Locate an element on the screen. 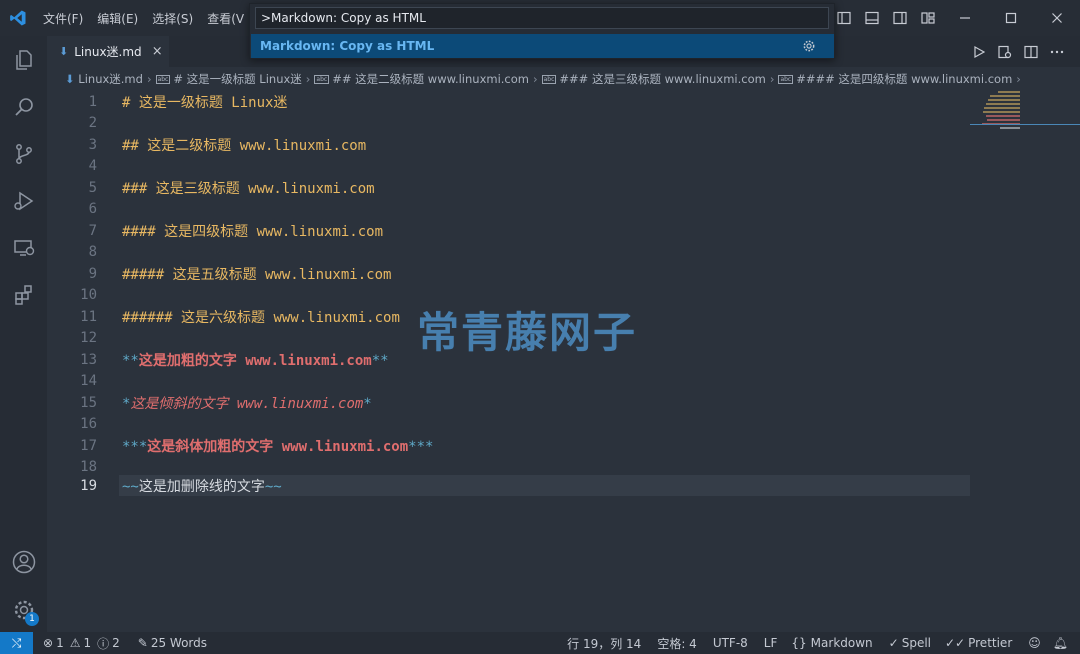  command-palette-input: >Markdown: Copy as HTML is located at coordinates (542, 18).